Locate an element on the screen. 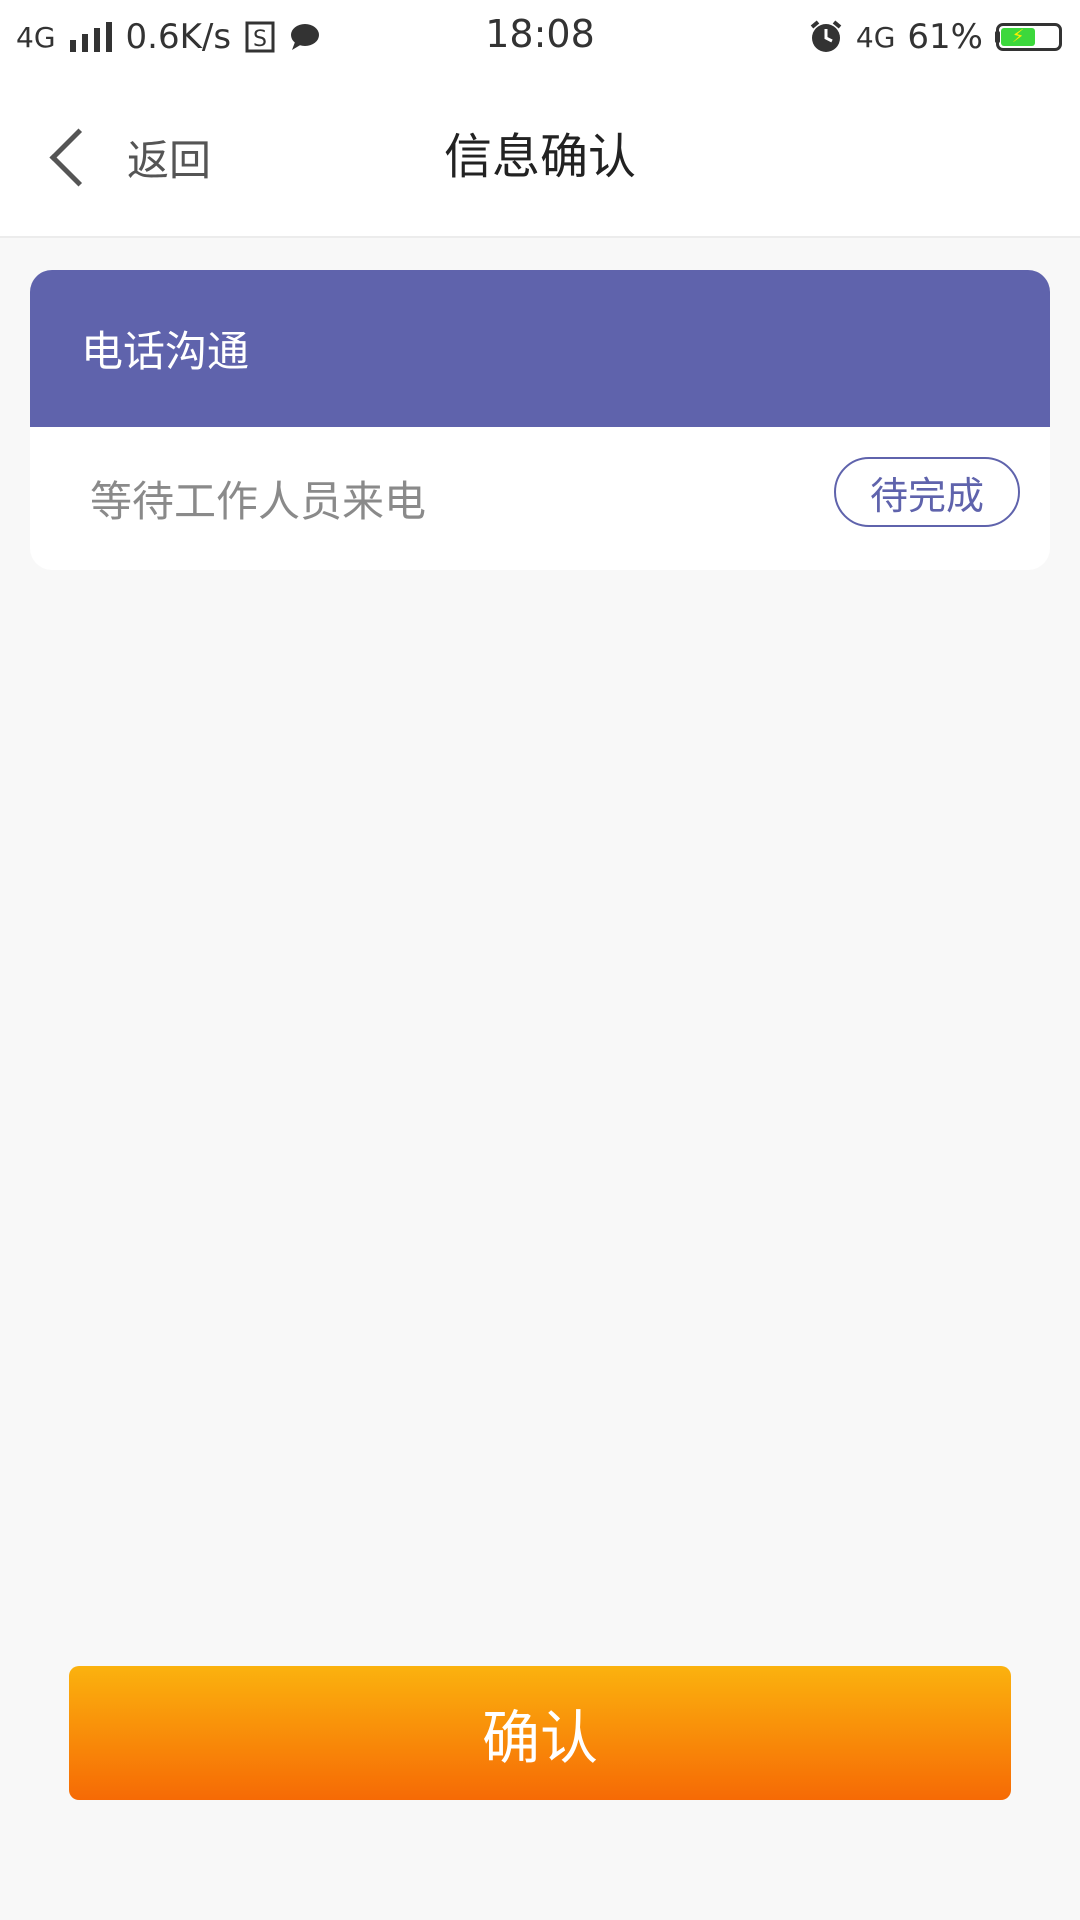 This screenshot has width=1080, height=1920. status-bar: 4G 0.6K/s S 18:08 4G 61% ⚡ is located at coordinates (540, 37).